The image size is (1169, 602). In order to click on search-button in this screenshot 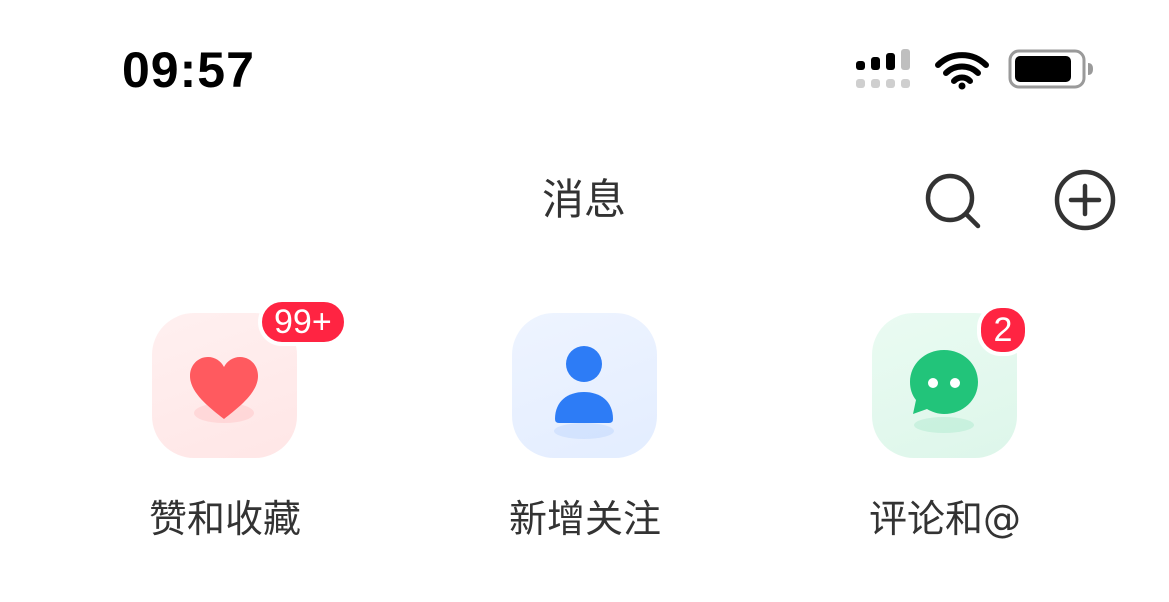, I will do `click(953, 201)`.